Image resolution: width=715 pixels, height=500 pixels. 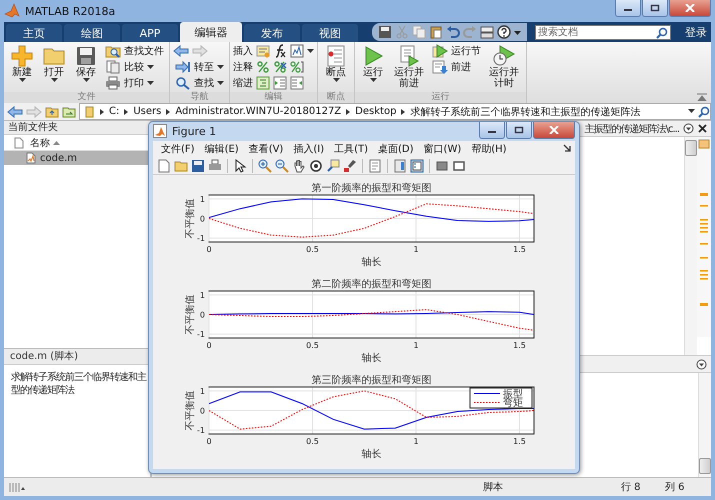 I want to click on brush-icon, so click(x=350, y=165).